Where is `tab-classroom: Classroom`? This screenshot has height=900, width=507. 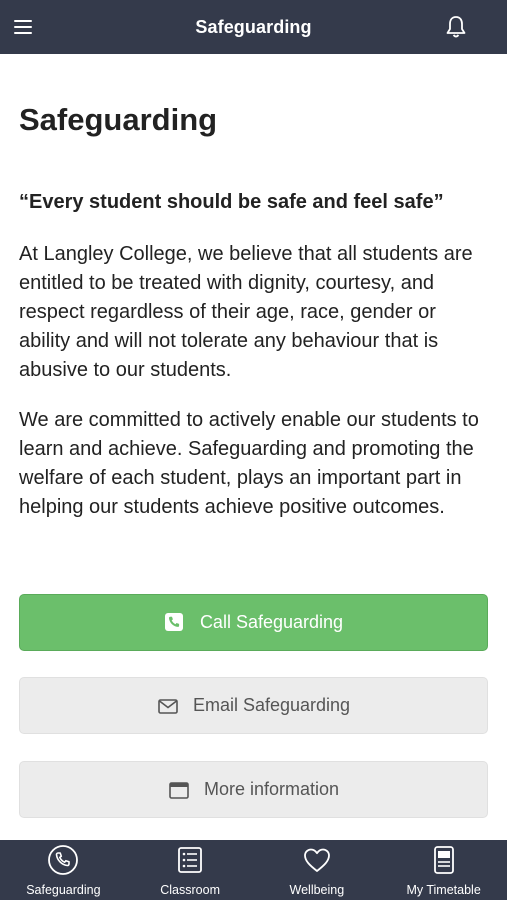
tab-classroom: Classroom is located at coordinates (190, 870).